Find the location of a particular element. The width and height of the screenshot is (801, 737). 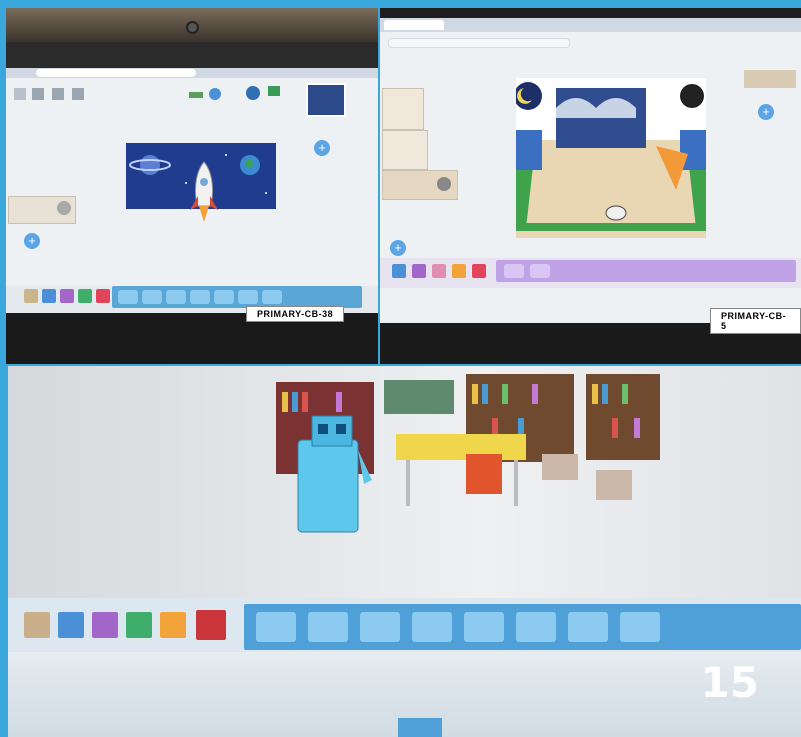

flag-icon is located at coordinates (274, 91).